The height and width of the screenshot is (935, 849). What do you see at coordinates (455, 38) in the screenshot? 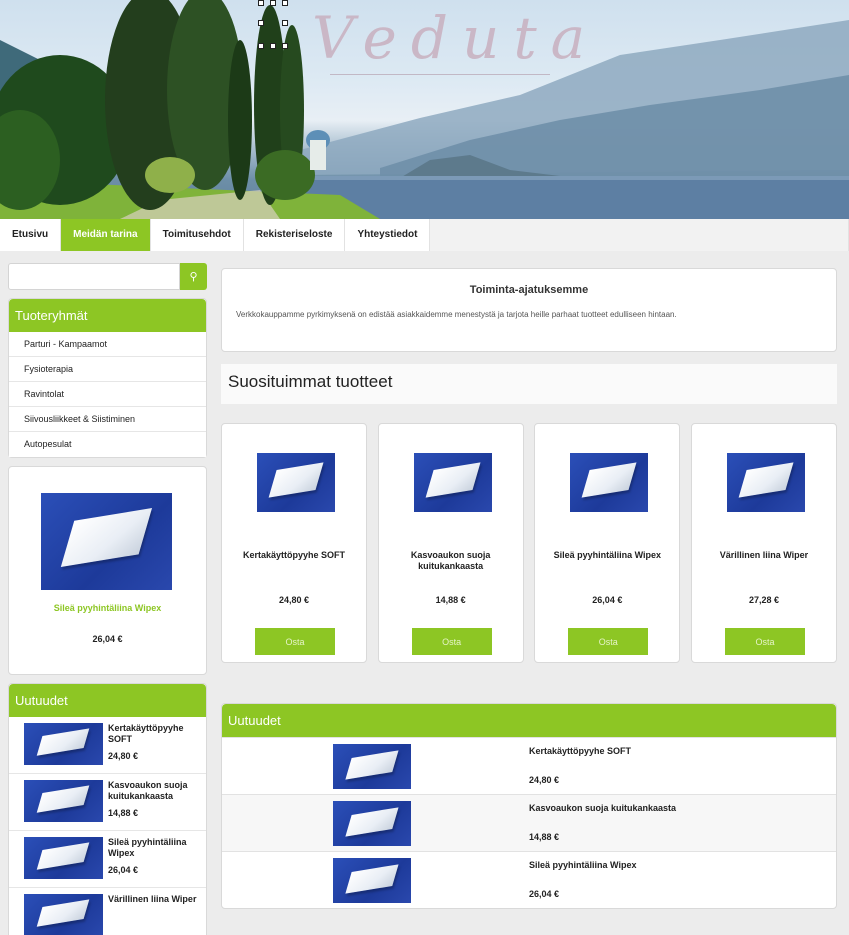
I see `site-logo: Veduta` at bounding box center [455, 38].